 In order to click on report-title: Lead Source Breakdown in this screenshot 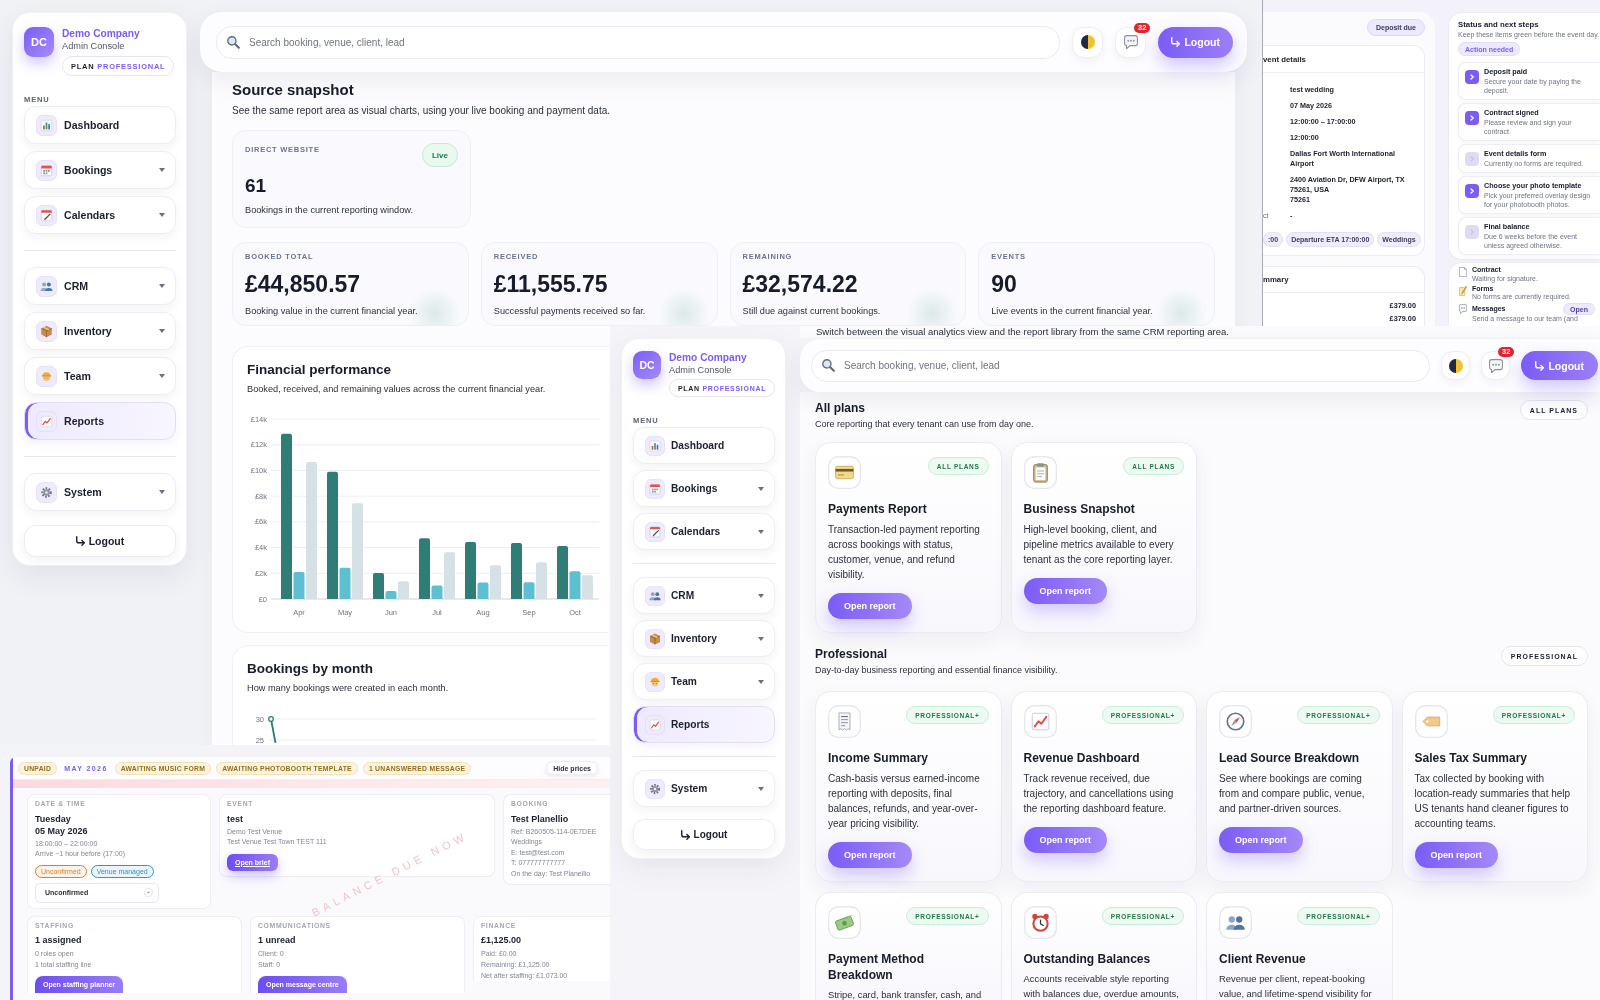, I will do `click(1289, 758)`.